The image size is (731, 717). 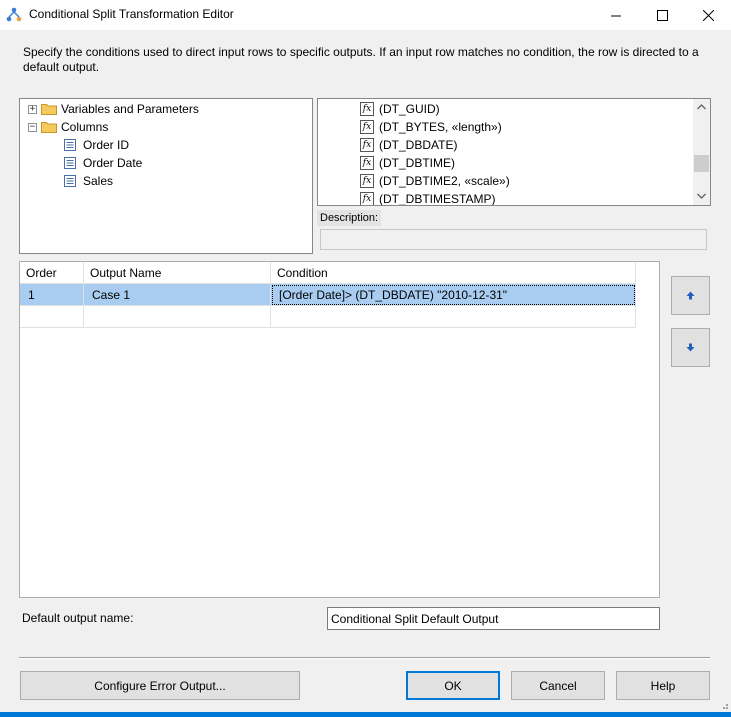 I want to click on tree-column-sales: Sales, so click(x=88, y=181).